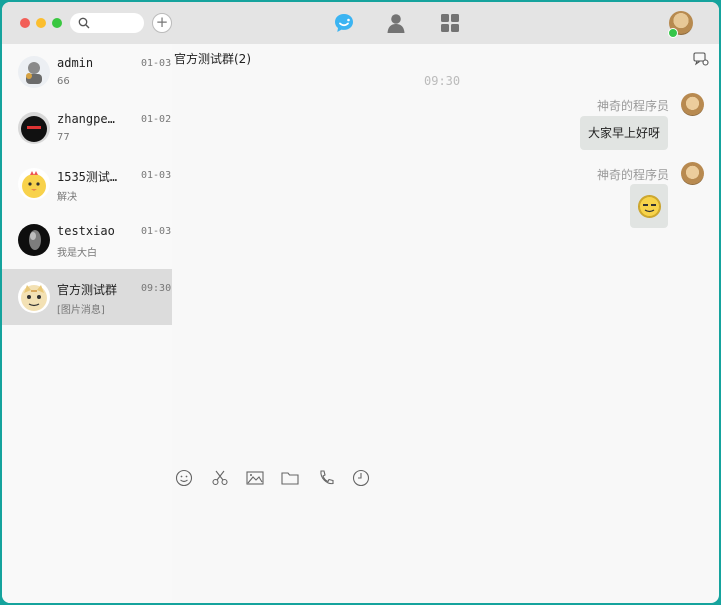 The width and height of the screenshot is (721, 605). Describe the element at coordinates (77, 253) in the screenshot. I see `session-last-message: 我是大白` at that location.